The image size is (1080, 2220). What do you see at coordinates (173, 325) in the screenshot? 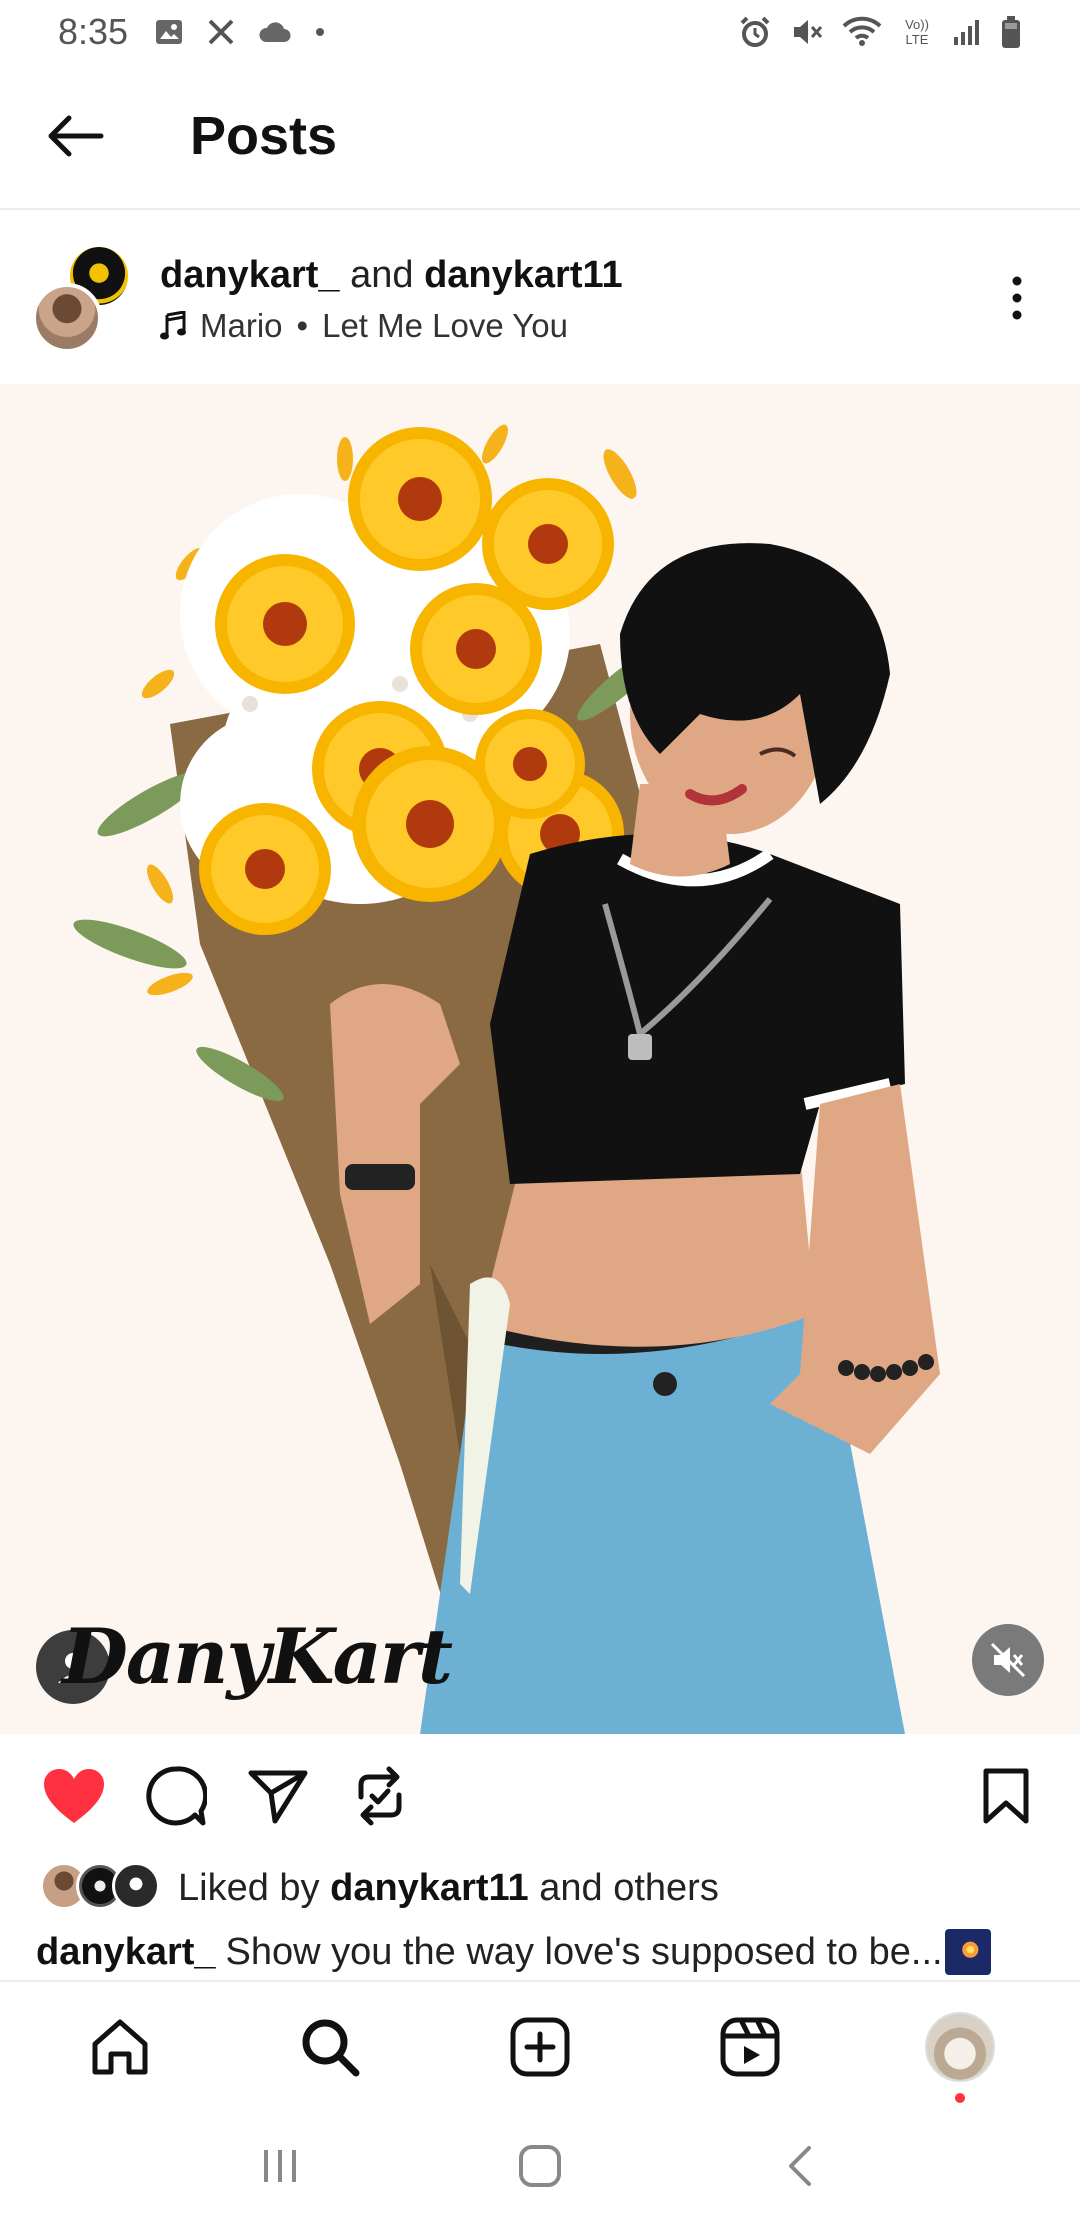
I see `music-note-icon` at bounding box center [173, 325].